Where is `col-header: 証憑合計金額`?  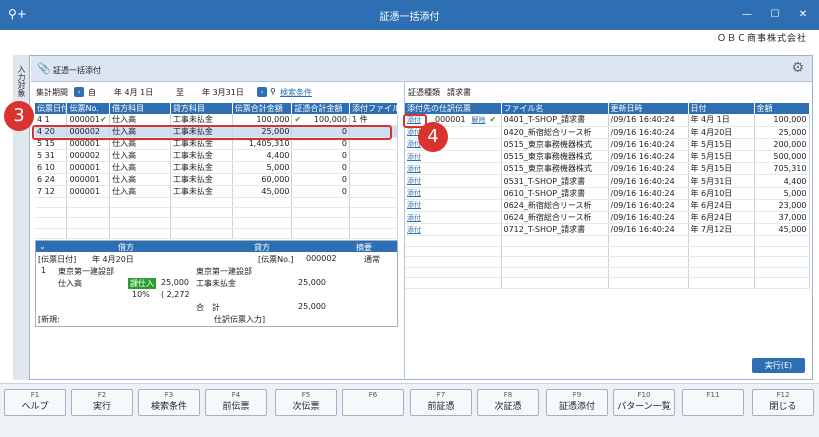
col-header: 証憑合計金額 is located at coordinates (320, 108).